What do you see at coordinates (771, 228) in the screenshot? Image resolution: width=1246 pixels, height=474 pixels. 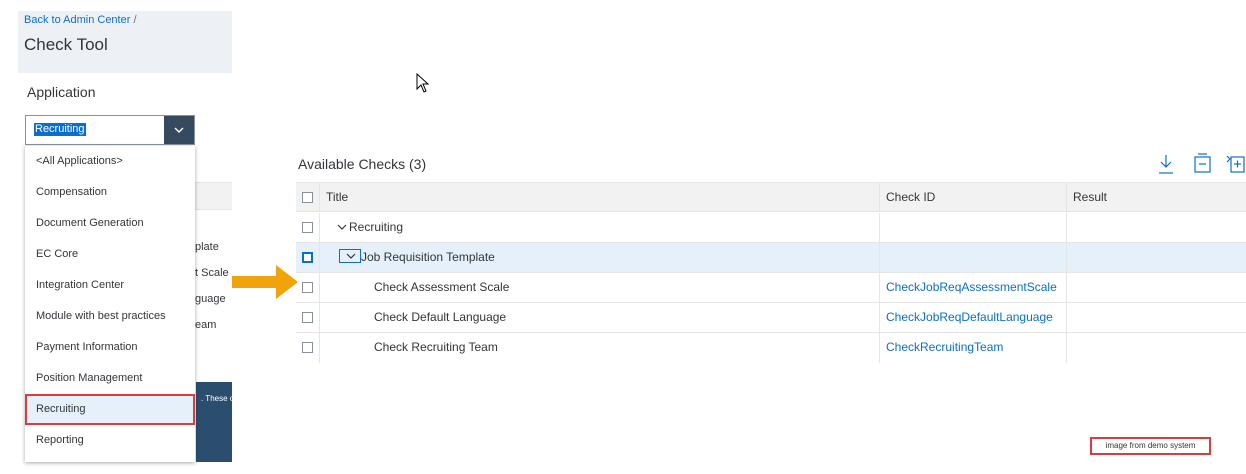 I see `table-row: Recruiting` at bounding box center [771, 228].